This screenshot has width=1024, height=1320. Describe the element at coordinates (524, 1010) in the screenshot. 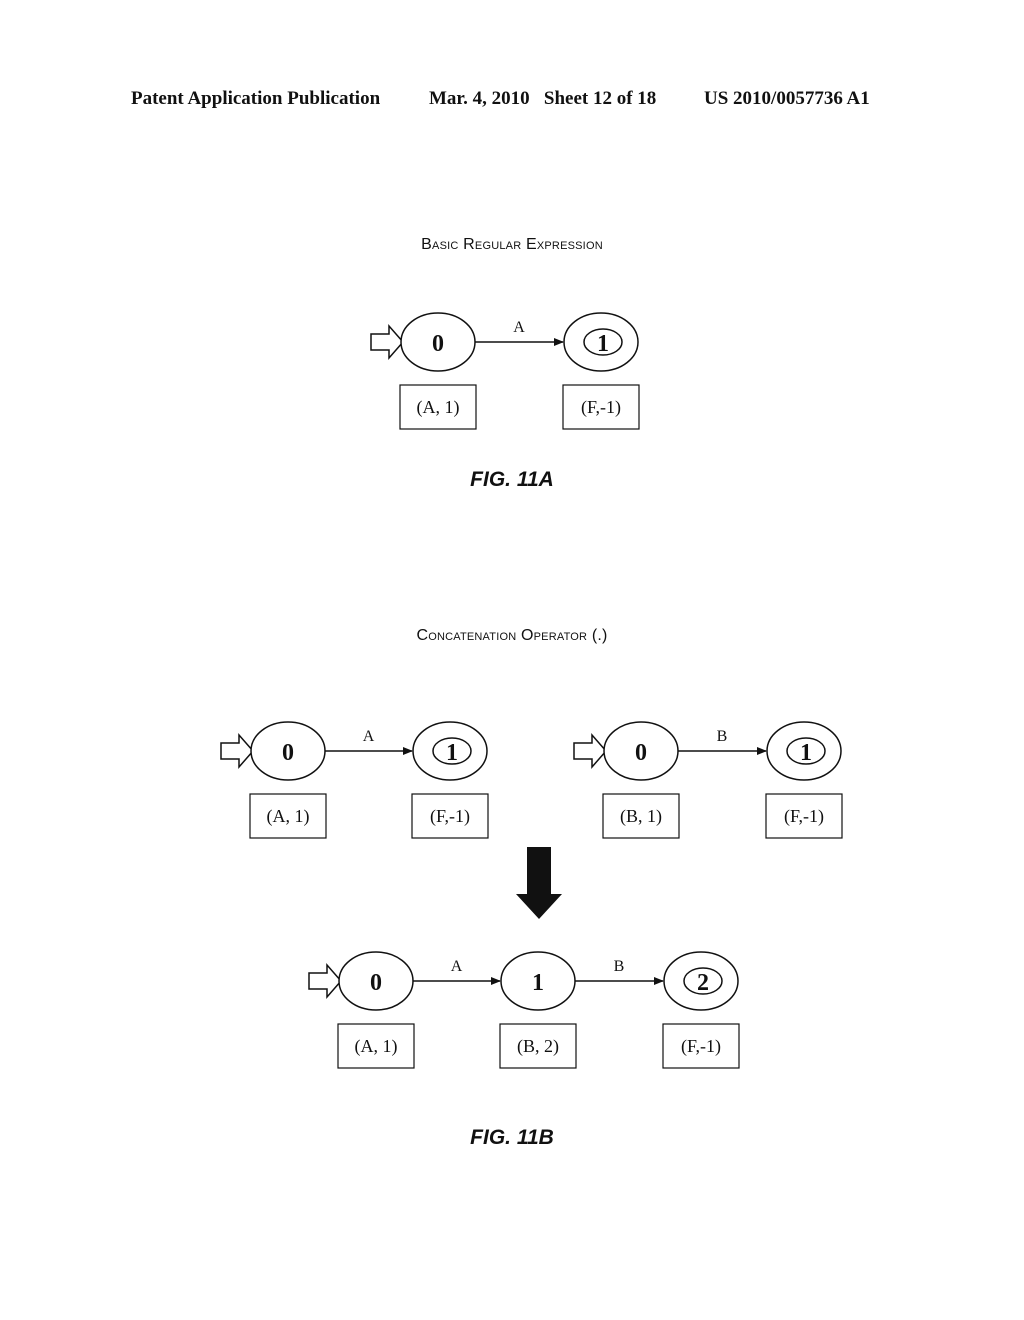

I see `fig11b-result-machine: 0 (A, 1) 1 (B, 2) 2 (F,-1) A B` at that location.